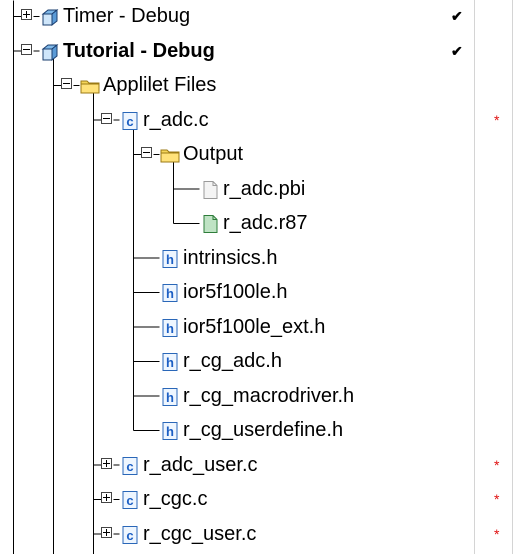  I want to click on tree-item-label: Output, so click(213, 154).